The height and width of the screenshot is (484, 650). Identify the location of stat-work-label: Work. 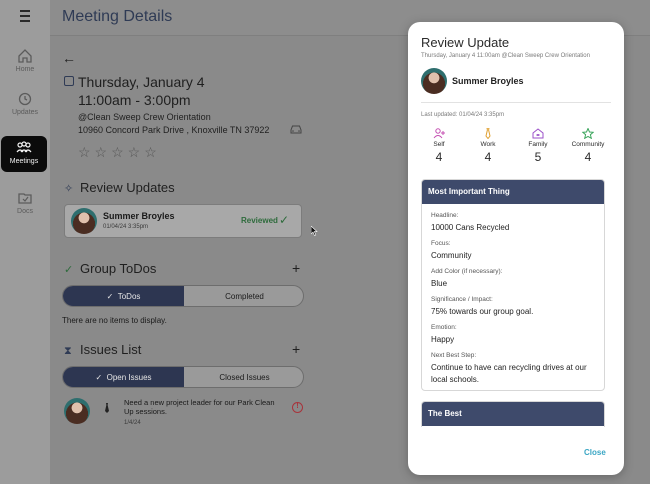
(488, 144).